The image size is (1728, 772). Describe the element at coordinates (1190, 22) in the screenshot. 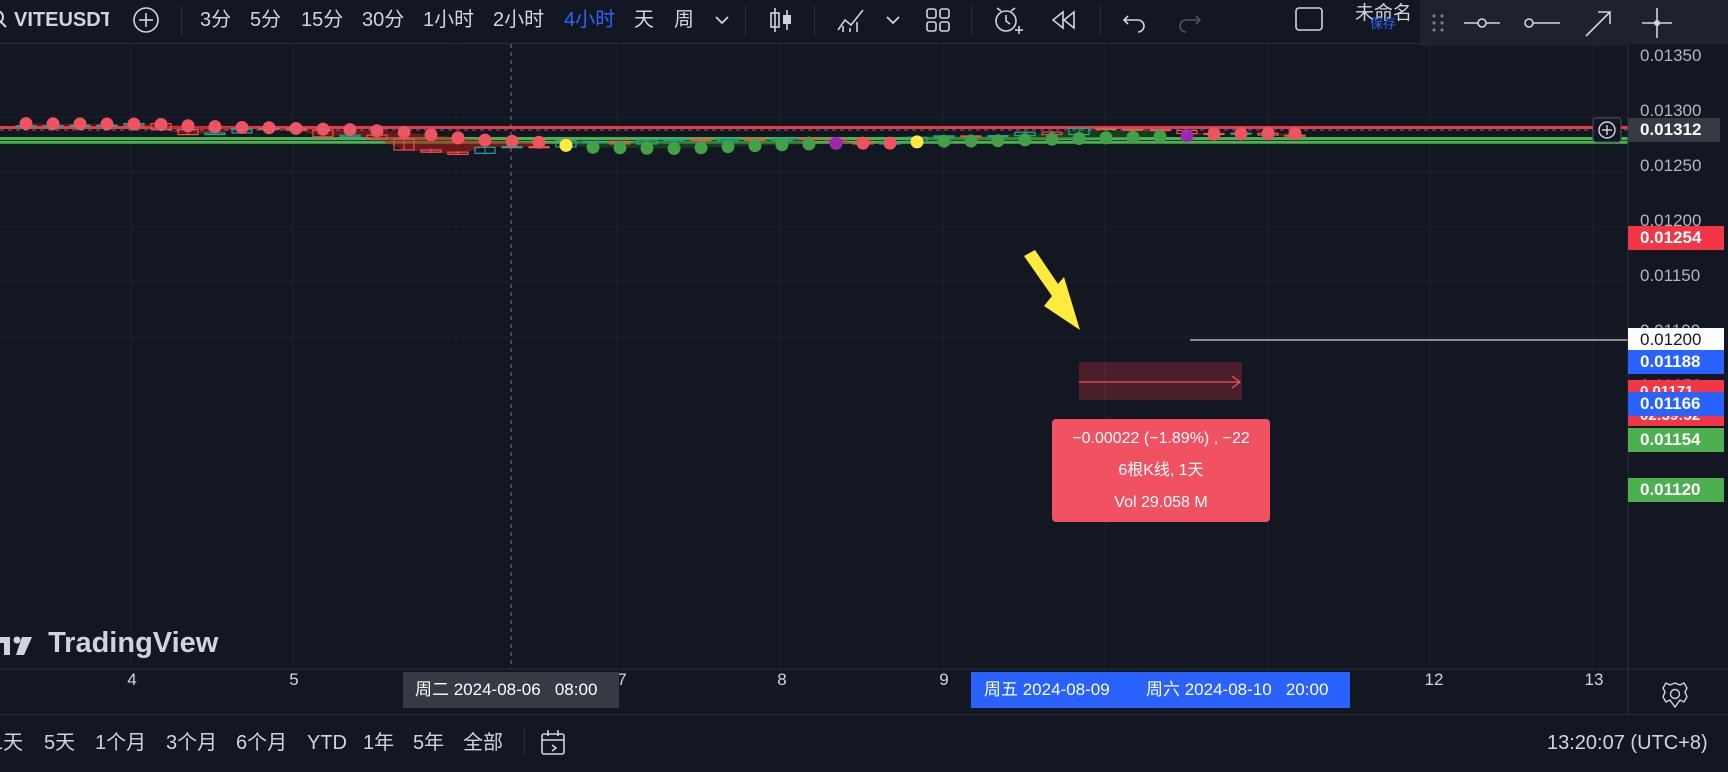

I see `redo-icon` at that location.